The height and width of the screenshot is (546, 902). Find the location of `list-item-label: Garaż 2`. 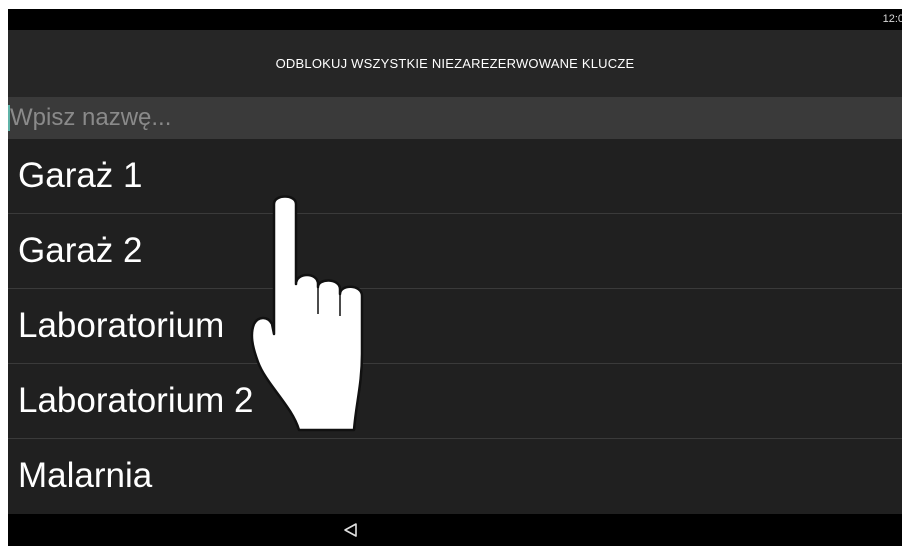

list-item-label: Garaż 2 is located at coordinates (80, 250).